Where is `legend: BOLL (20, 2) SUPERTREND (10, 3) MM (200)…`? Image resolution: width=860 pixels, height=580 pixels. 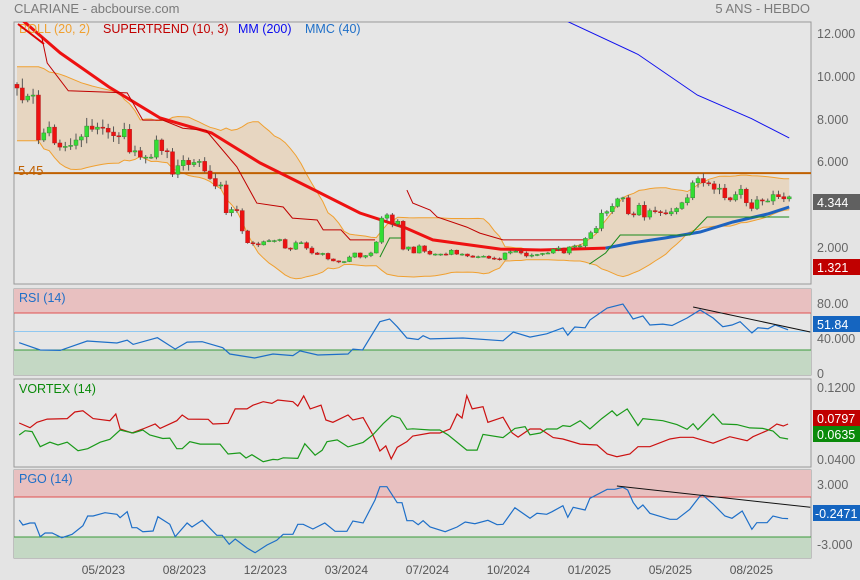
legend: BOLL (20, 2) SUPERTREND (10, 3) MM (200)… is located at coordinates (190, 29).